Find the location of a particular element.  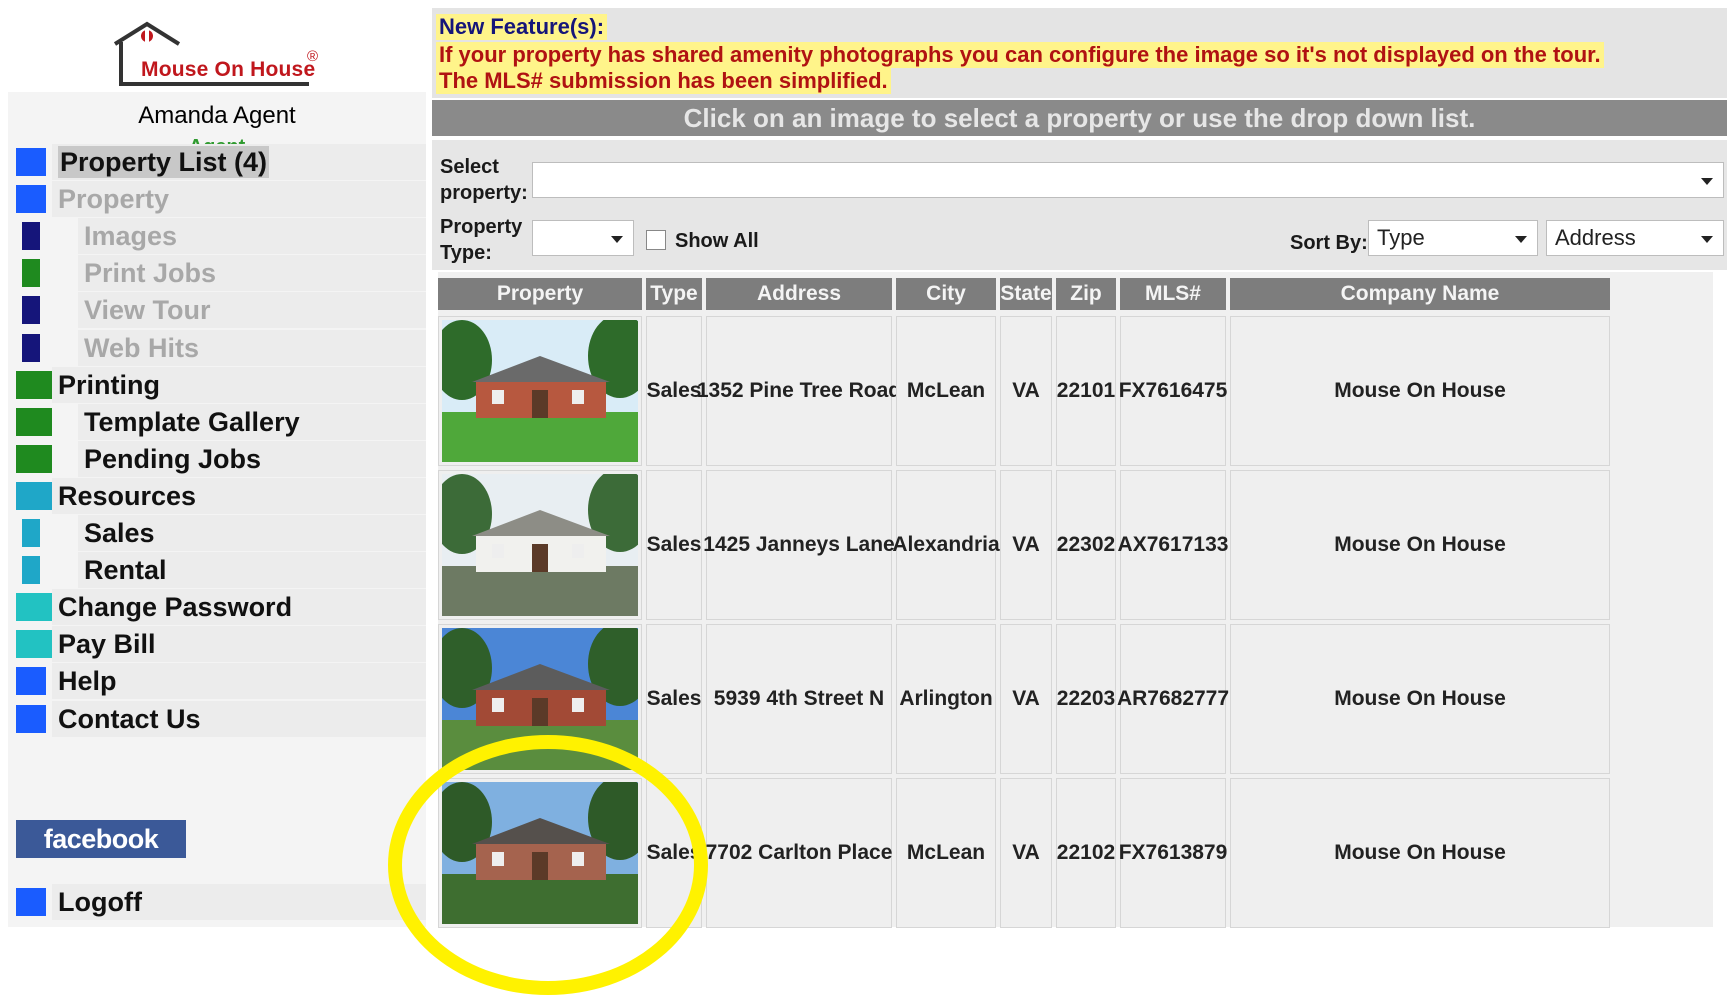

sidebar-item-label: Pay Bill is located at coordinates (107, 644).